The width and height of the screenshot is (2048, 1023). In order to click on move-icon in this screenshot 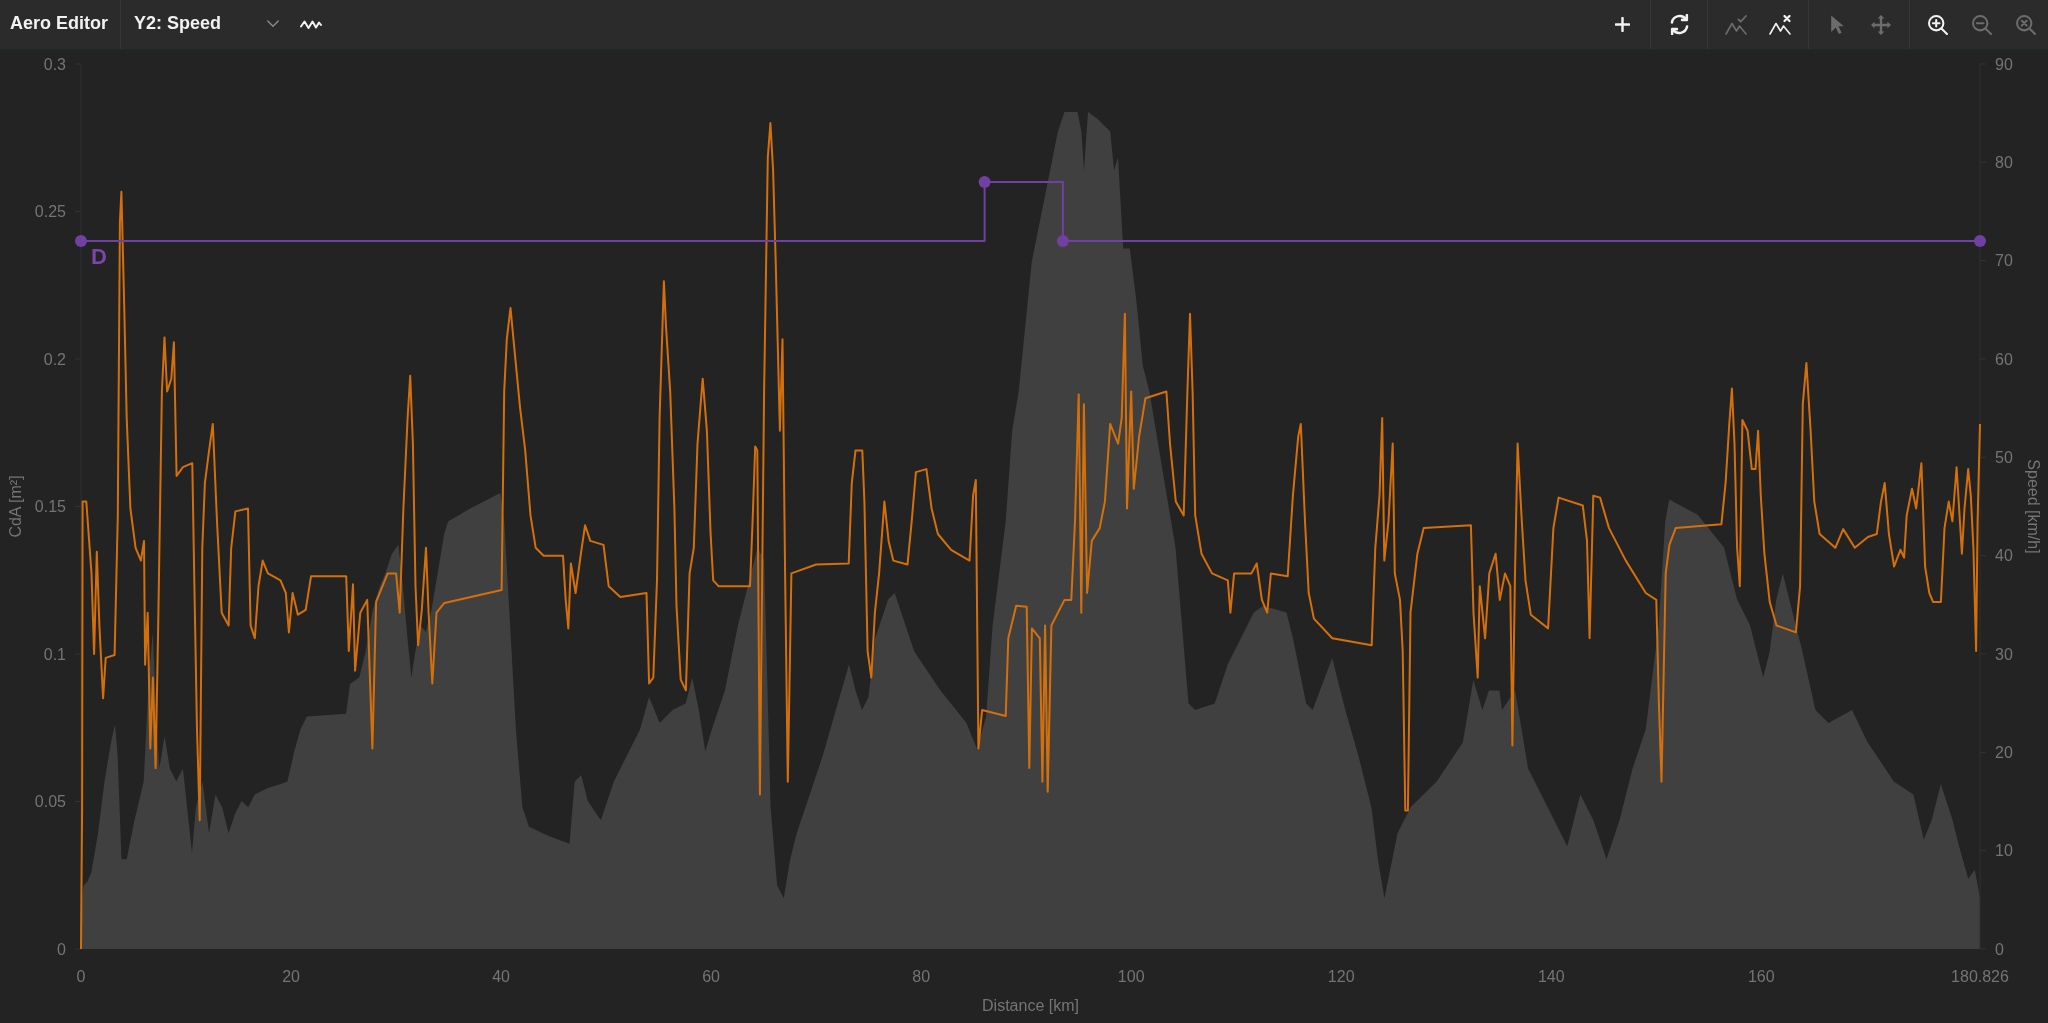, I will do `click(1881, 24)`.